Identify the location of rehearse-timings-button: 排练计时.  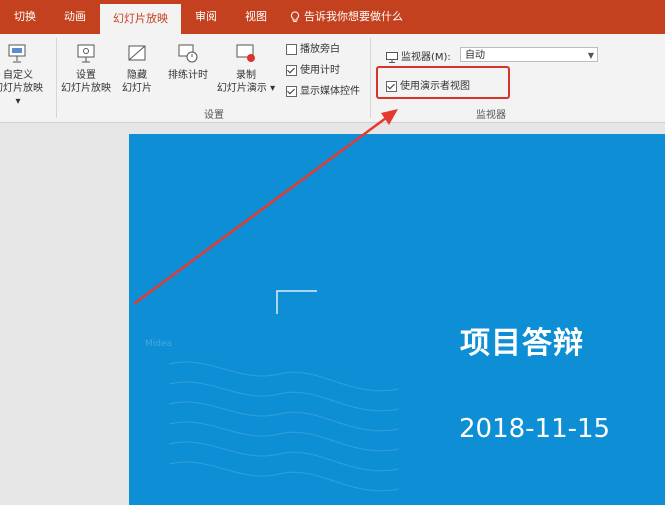
(188, 62).